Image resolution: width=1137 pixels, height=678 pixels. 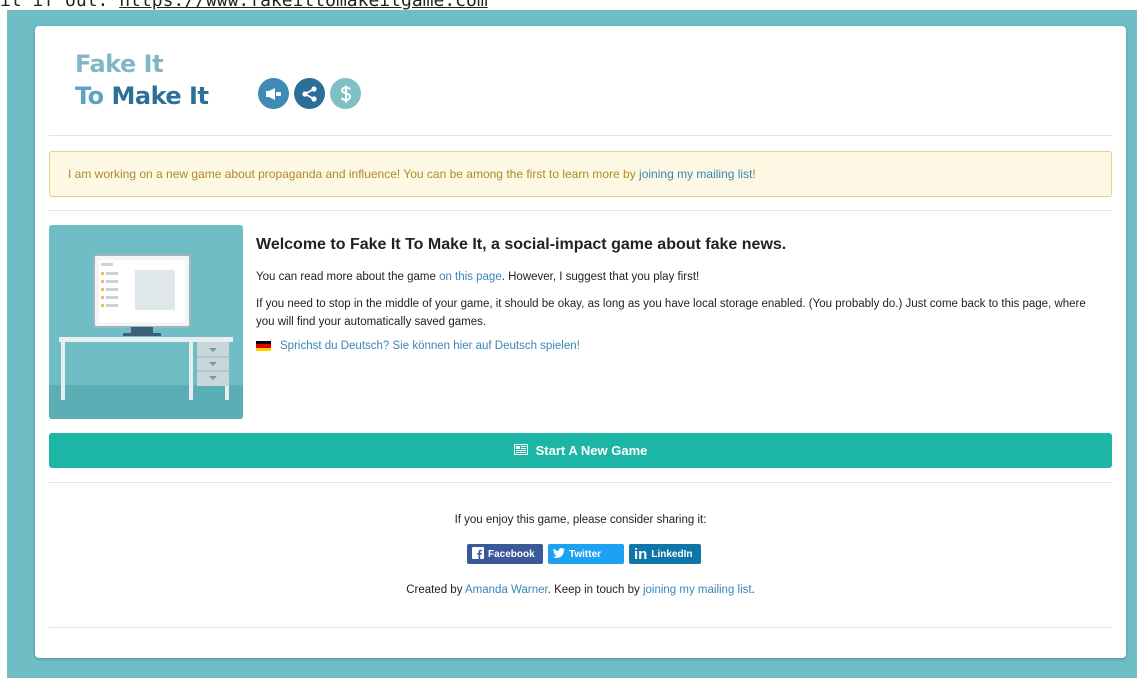 What do you see at coordinates (348, 277) in the screenshot?
I see `intro-p1-before: You can read more about the game` at bounding box center [348, 277].